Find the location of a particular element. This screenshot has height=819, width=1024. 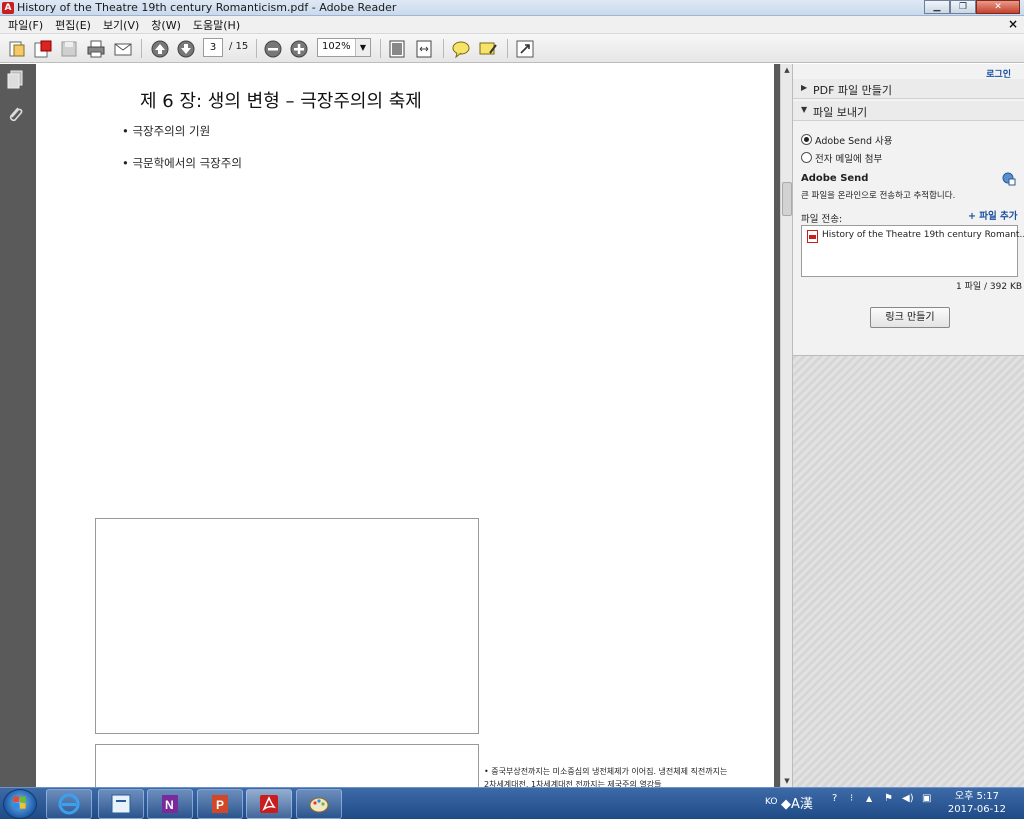

app-window-icon is located at coordinates (121, 804).